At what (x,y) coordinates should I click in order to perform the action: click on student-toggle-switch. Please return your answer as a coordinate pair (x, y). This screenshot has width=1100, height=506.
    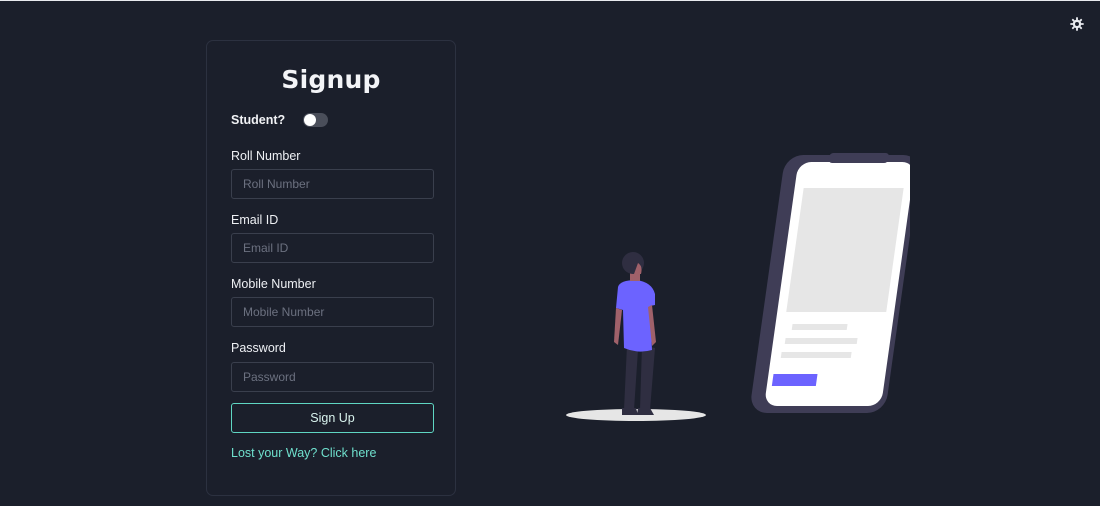
    Looking at the image, I should click on (316, 120).